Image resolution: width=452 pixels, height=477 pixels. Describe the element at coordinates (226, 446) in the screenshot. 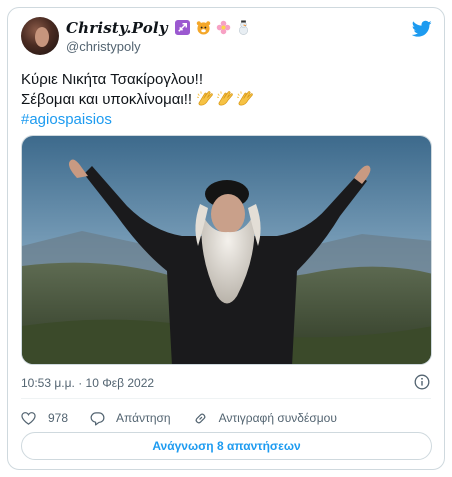

I see `read-replies-button: Ανάγνωση 8 απαντήσεων` at that location.